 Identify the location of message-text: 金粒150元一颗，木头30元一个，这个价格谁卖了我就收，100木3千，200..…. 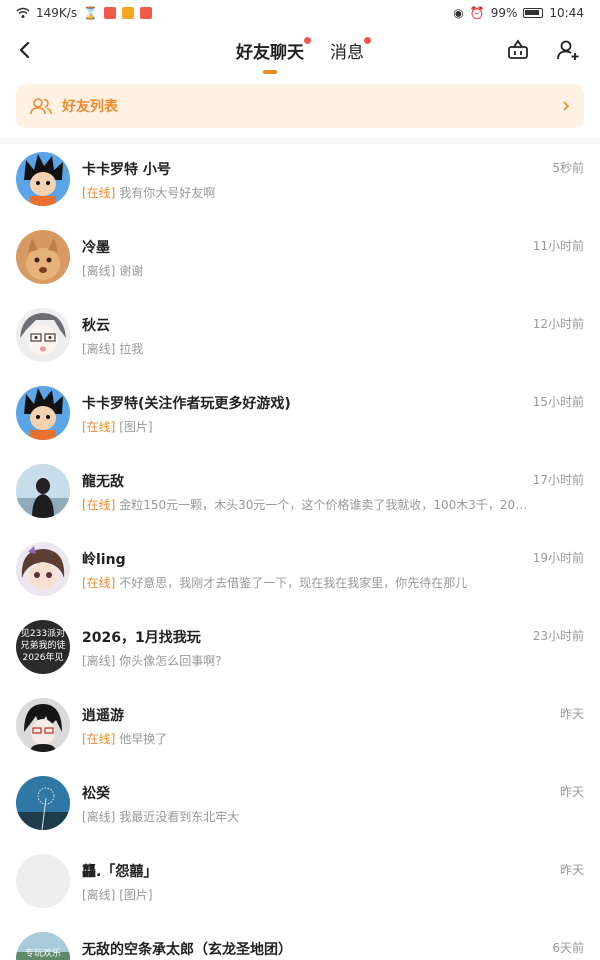
(325, 505).